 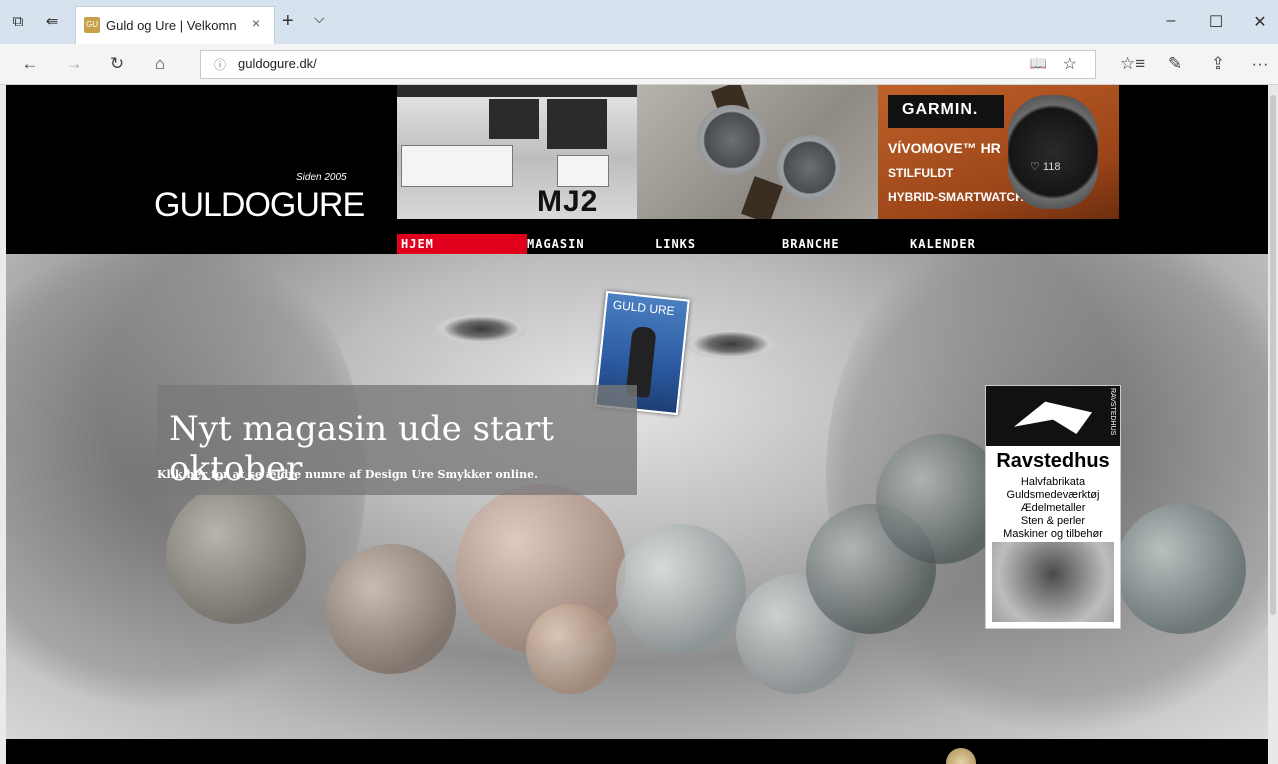 What do you see at coordinates (1045, 167) in the screenshot?
I see `watch-screen-text: ♡ 118` at bounding box center [1045, 167].